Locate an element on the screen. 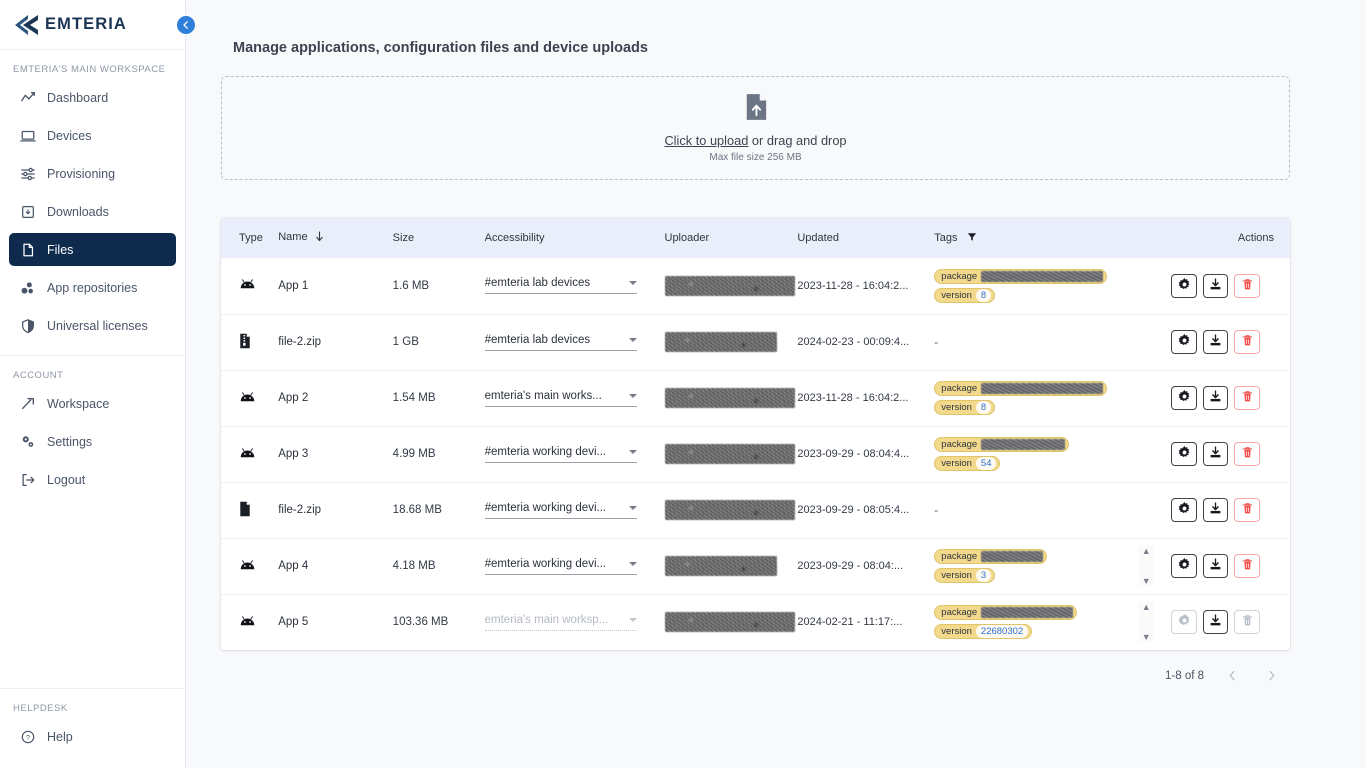 This screenshot has height=768, width=1366. cell-name: App 2 is located at coordinates (335, 398).